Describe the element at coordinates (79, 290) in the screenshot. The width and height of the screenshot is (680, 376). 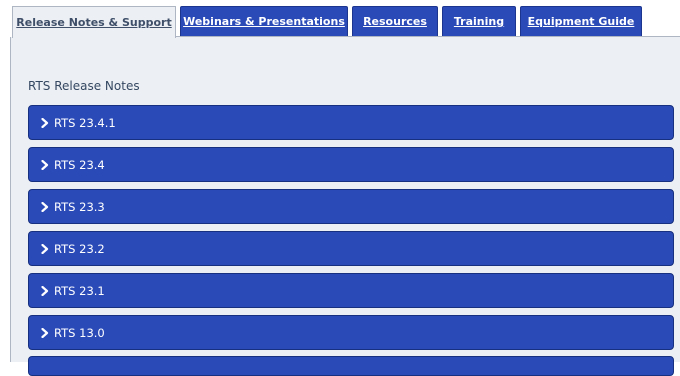
I see `release-item-label: RTS 23.1` at that location.